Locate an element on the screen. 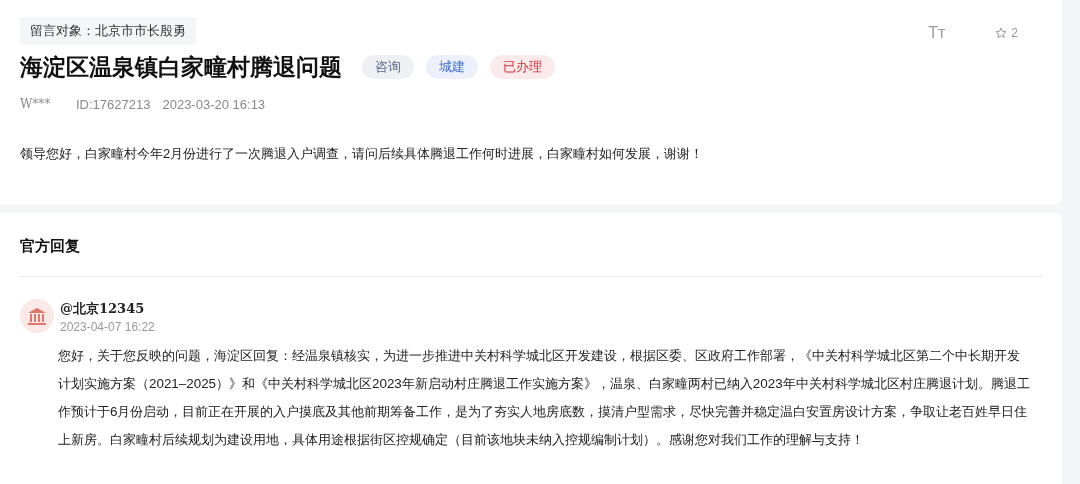 The height and width of the screenshot is (484, 1080). category-tag: 已办理 is located at coordinates (522, 67).